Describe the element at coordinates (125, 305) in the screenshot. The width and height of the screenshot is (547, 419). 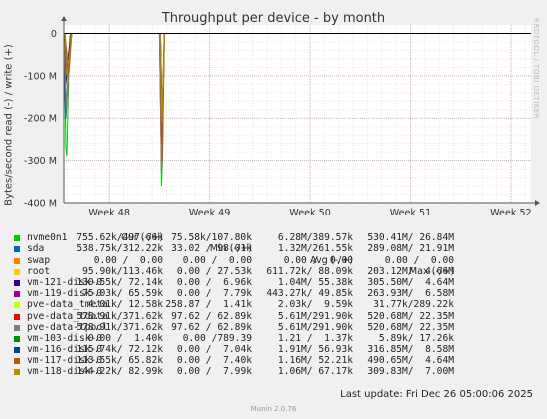
I see `legend-cur: 4.01k/ 12.58k` at that location.